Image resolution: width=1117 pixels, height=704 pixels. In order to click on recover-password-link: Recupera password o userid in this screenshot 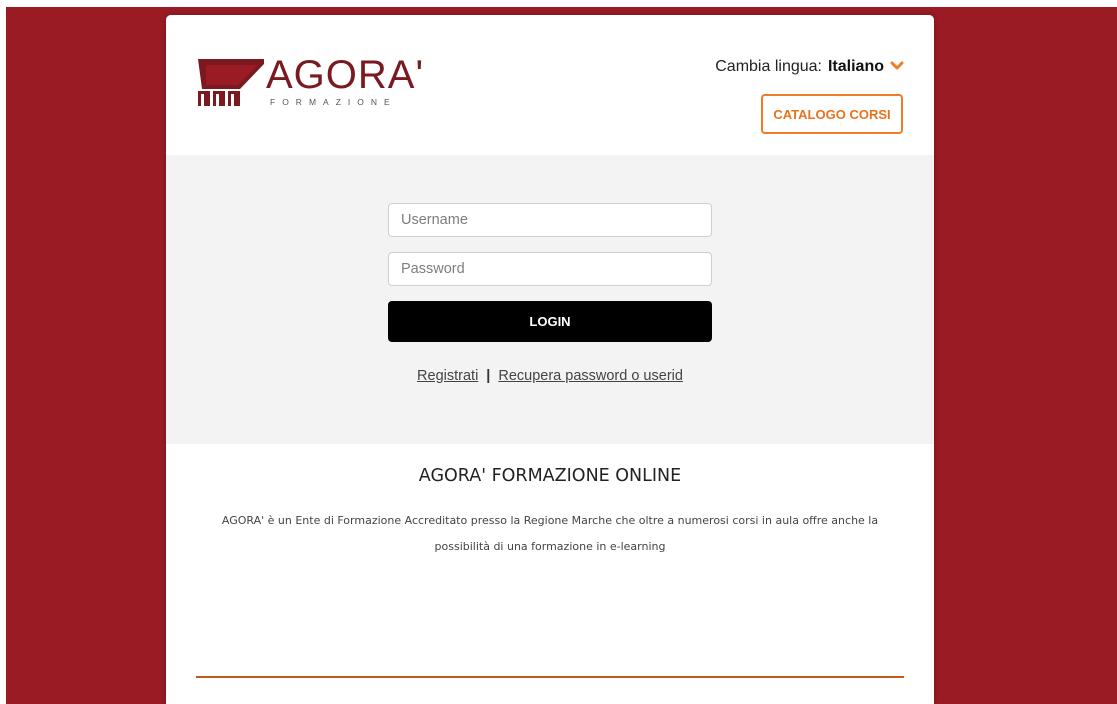, I will do `click(590, 376)`.